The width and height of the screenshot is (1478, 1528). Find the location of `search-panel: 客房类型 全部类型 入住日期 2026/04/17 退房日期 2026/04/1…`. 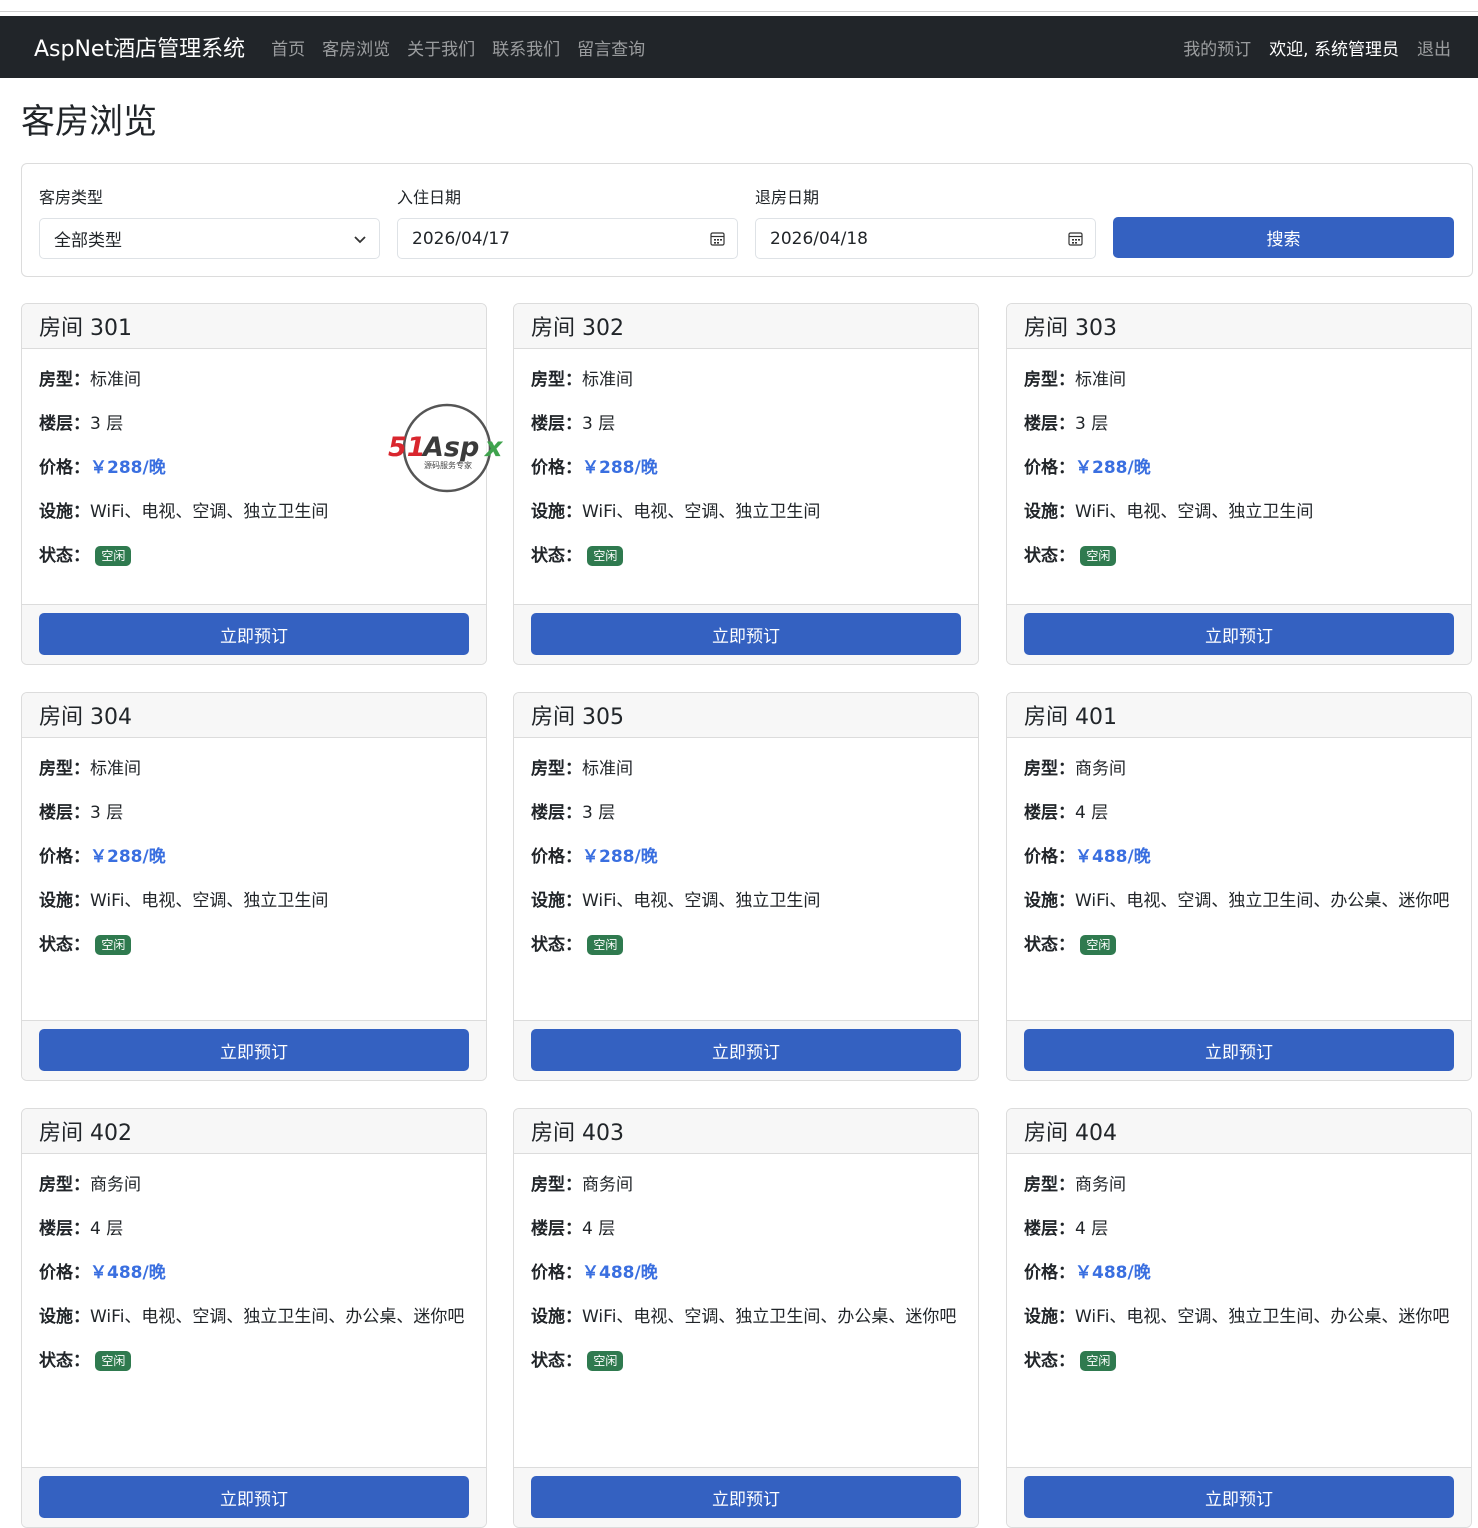

search-panel: 客房类型 全部类型 入住日期 2026/04/17 退房日期 2026/04/1… is located at coordinates (747, 220).